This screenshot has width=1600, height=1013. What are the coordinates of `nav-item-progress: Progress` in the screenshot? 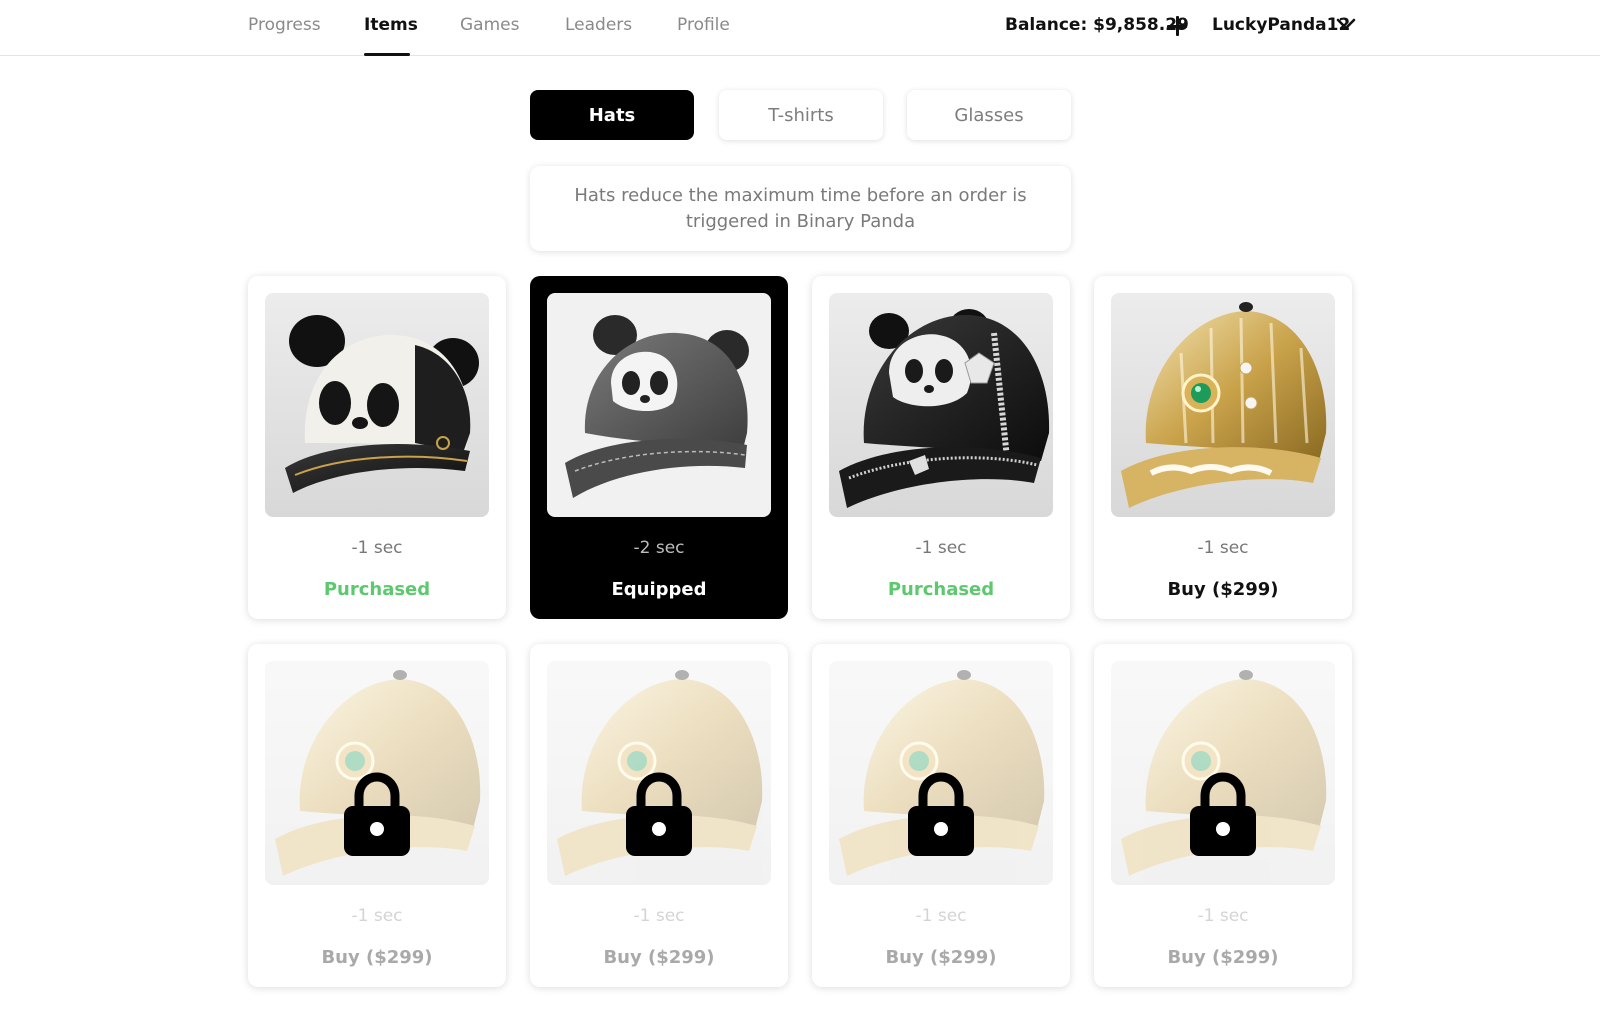 It's located at (284, 25).